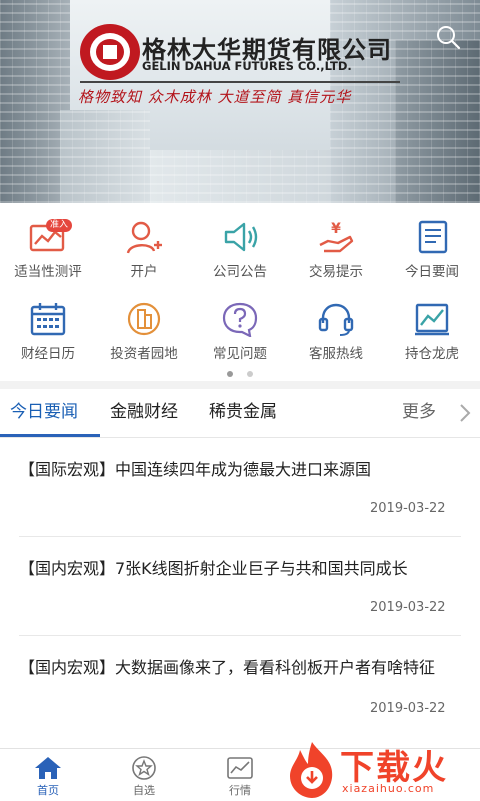  I want to click on home-icon, so click(48, 768).